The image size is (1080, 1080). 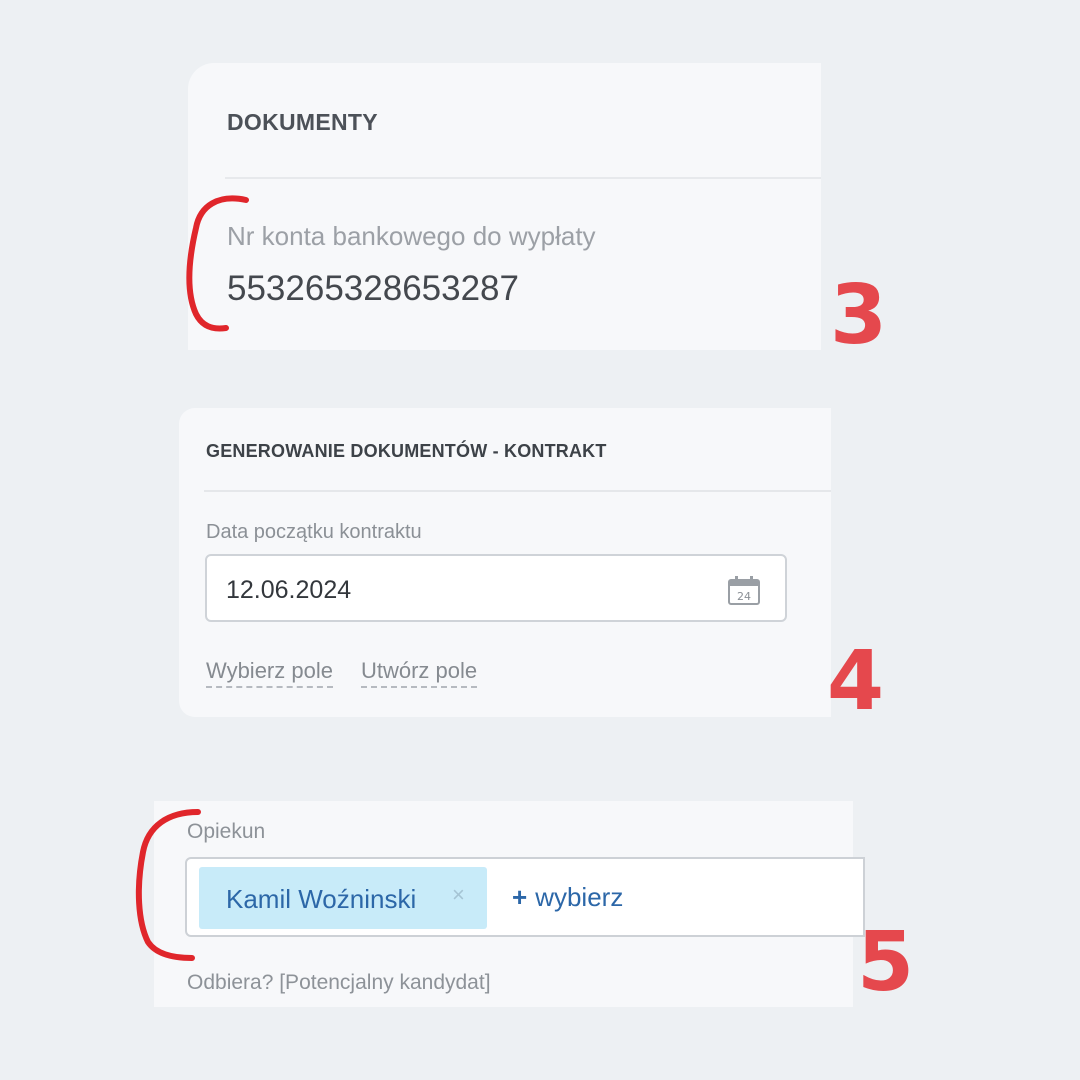 What do you see at coordinates (859, 315) in the screenshot?
I see `step-number-3: 3` at bounding box center [859, 315].